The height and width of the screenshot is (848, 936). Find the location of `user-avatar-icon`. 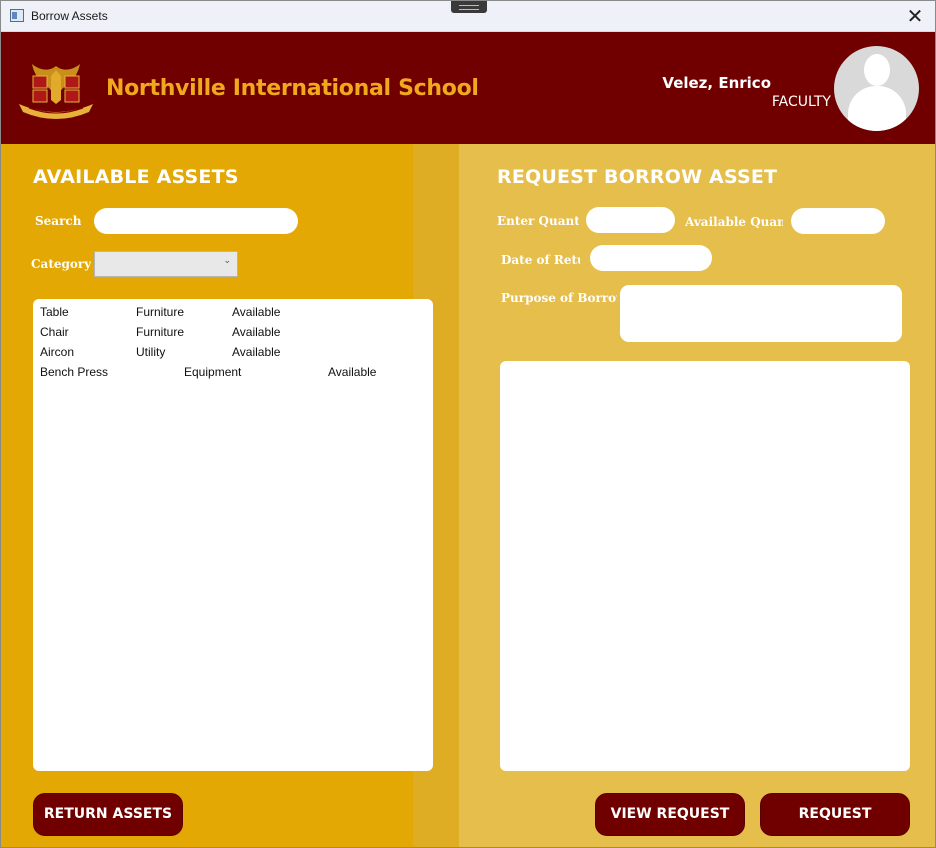

user-avatar-icon is located at coordinates (876, 88).